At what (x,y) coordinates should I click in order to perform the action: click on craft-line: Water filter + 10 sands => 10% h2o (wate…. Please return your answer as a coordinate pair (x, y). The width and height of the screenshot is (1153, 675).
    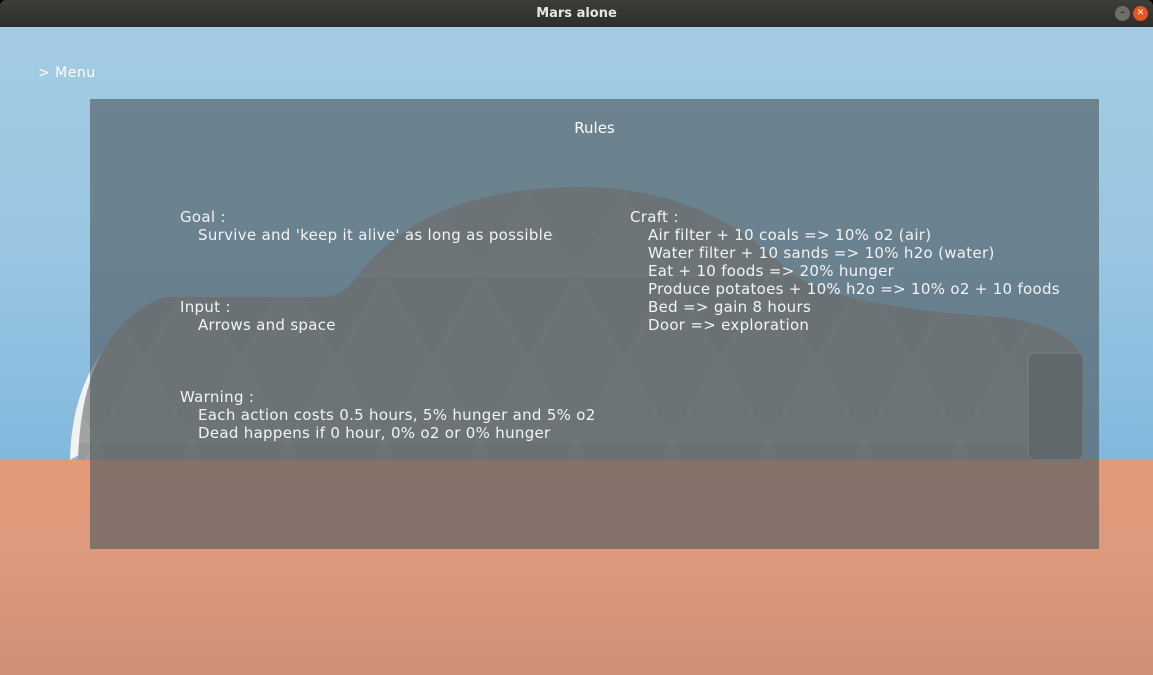
    Looking at the image, I should click on (821, 253).